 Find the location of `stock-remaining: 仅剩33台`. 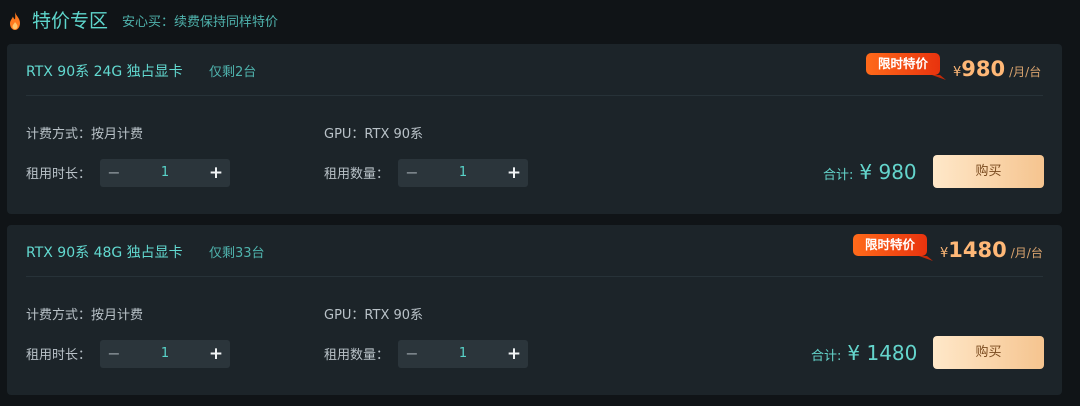

stock-remaining: 仅剩33台 is located at coordinates (237, 253).